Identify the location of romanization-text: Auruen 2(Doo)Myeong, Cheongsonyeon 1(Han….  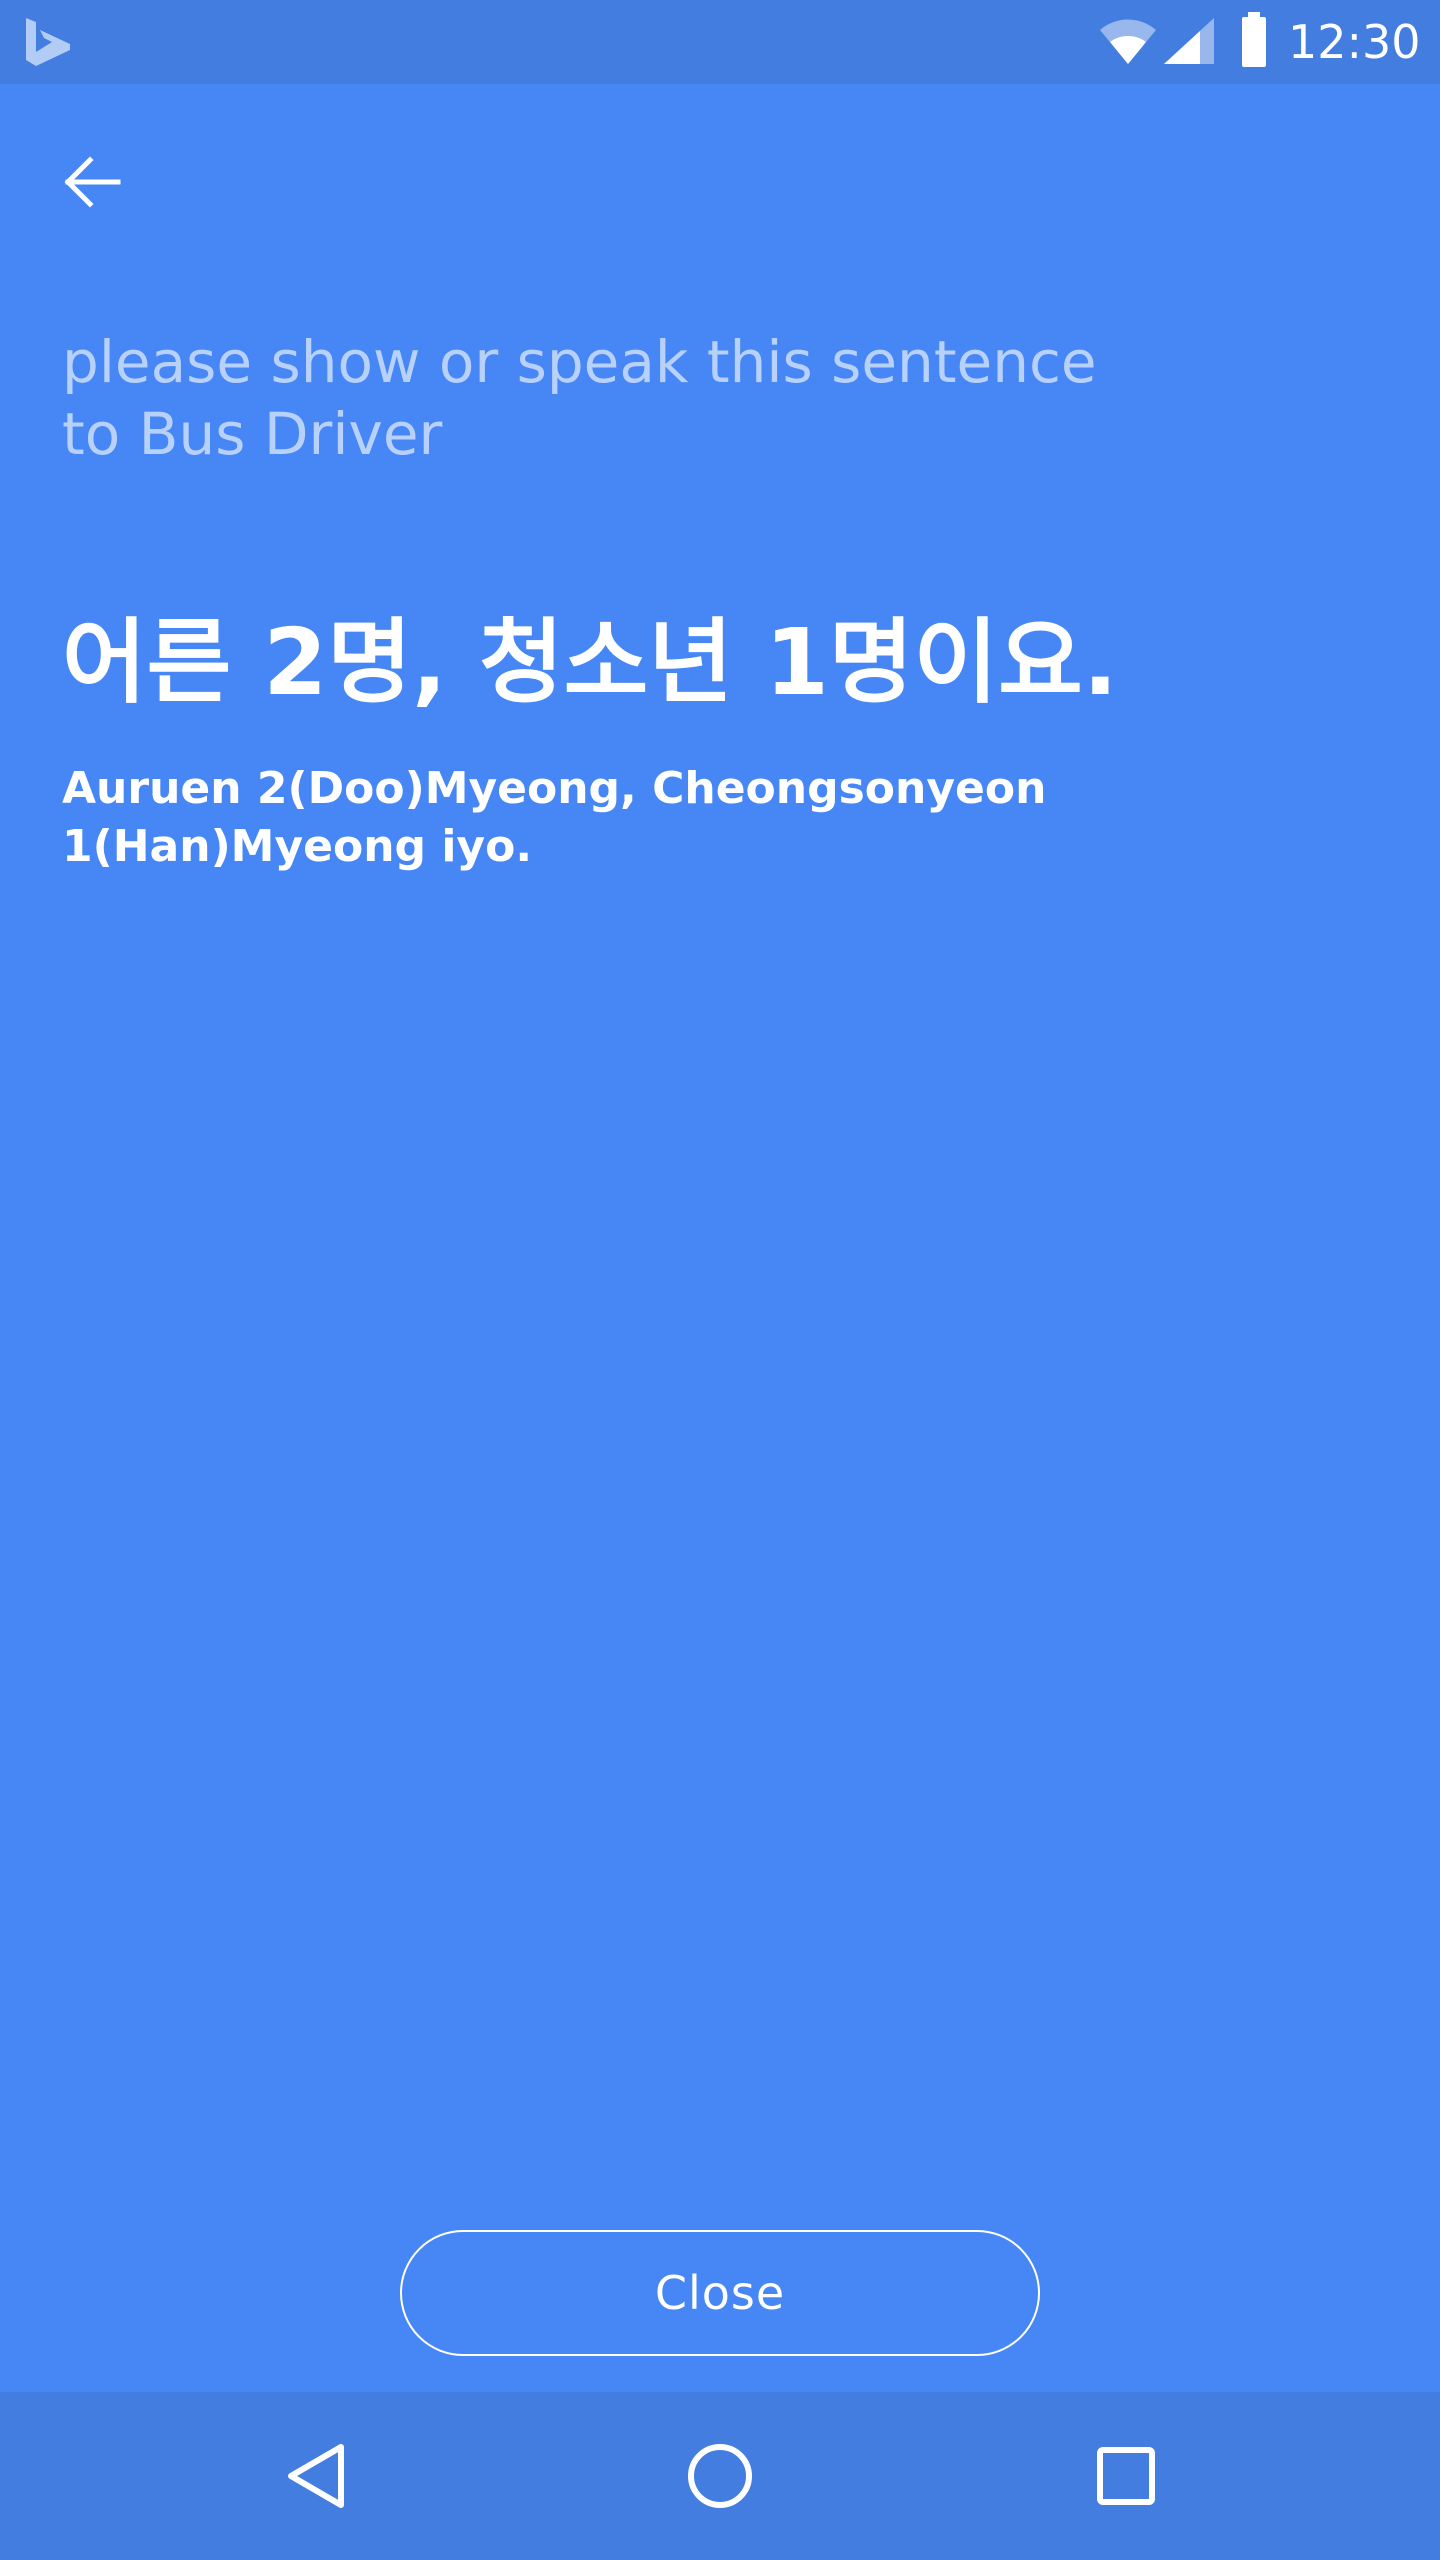
(554, 817).